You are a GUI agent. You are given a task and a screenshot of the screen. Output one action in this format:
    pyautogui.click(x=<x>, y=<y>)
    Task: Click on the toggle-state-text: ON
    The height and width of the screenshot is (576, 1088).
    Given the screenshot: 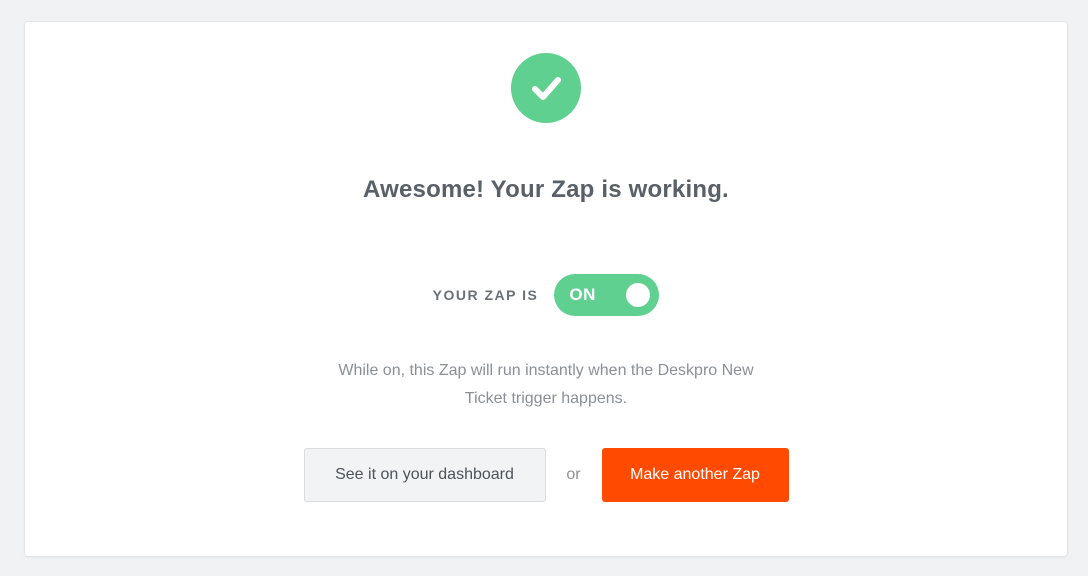 What is the action you would take?
    pyautogui.click(x=582, y=294)
    